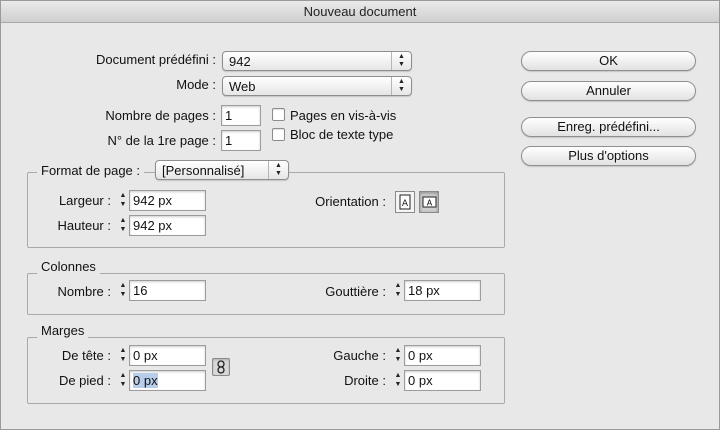  I want to click on gutter-input: 18 px, so click(442, 290).